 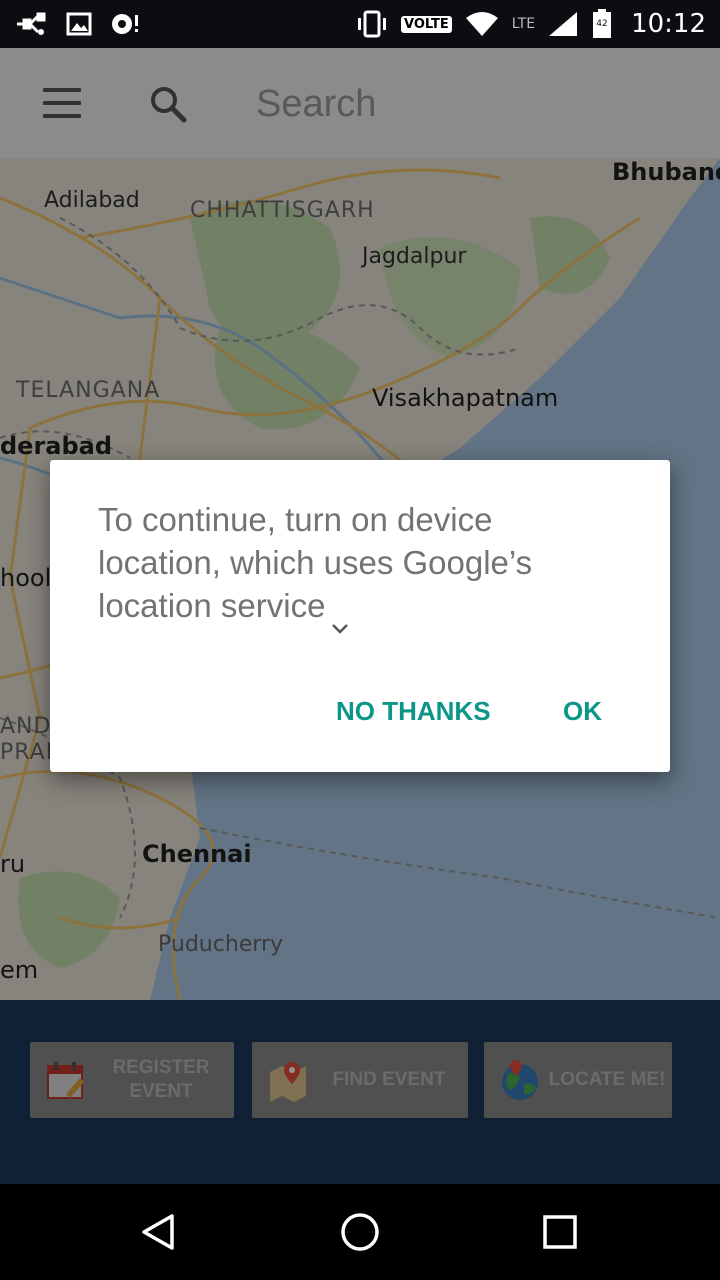 I want to click on signal-icon, so click(x=563, y=24).